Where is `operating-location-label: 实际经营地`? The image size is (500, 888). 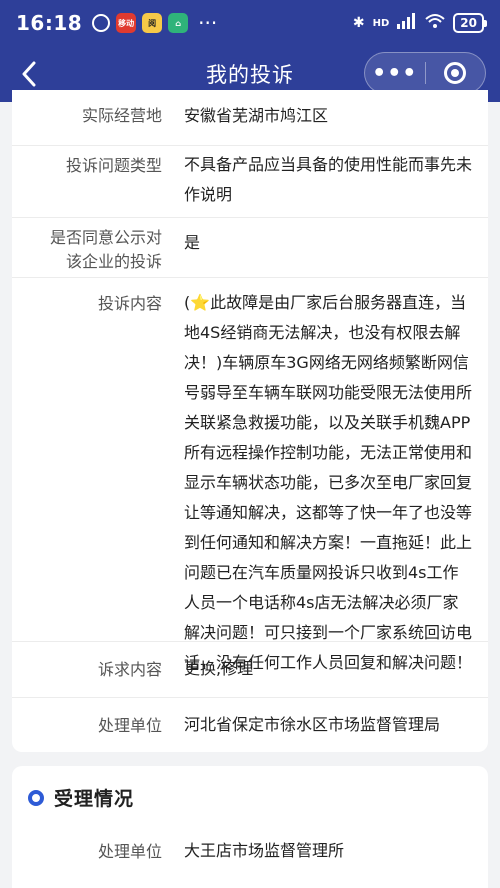
operating-location-label: 实际经营地 is located at coordinates (121, 115).